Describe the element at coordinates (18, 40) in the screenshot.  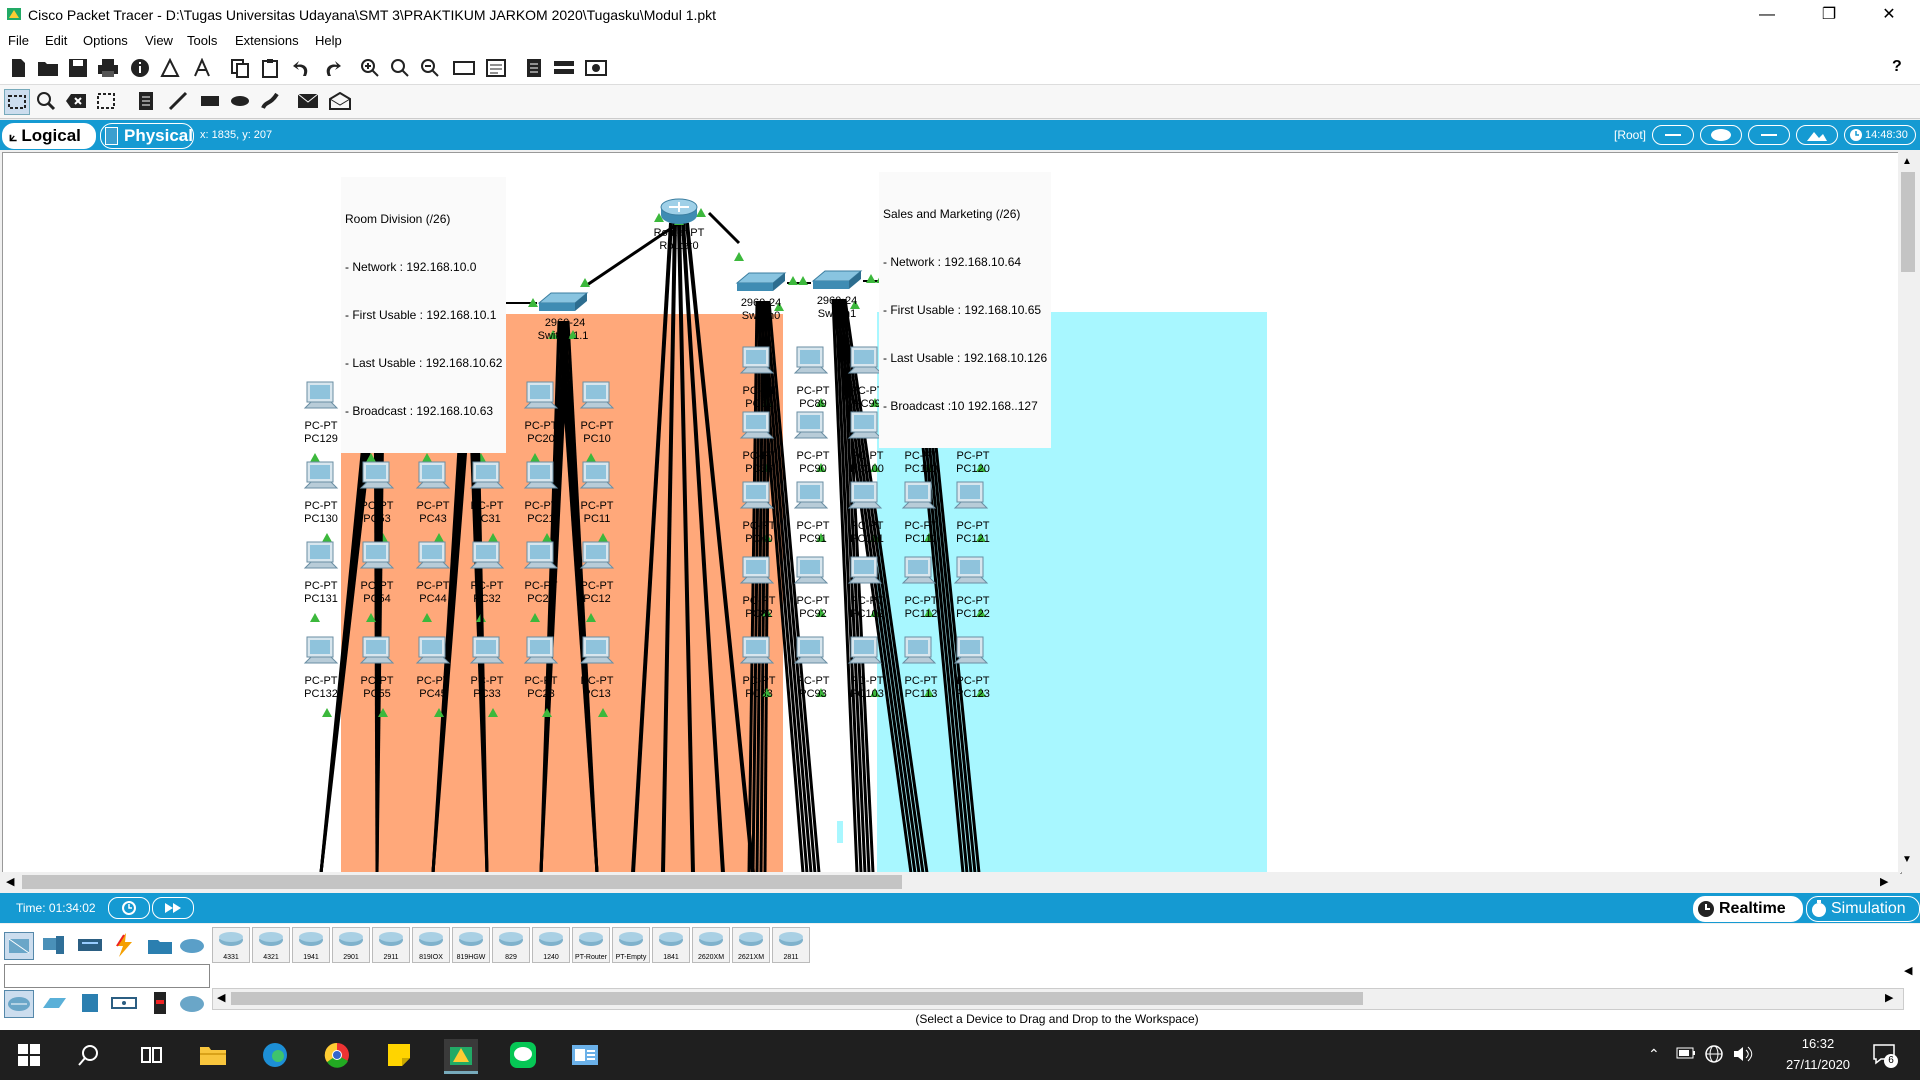
I see `menu-file: File` at that location.